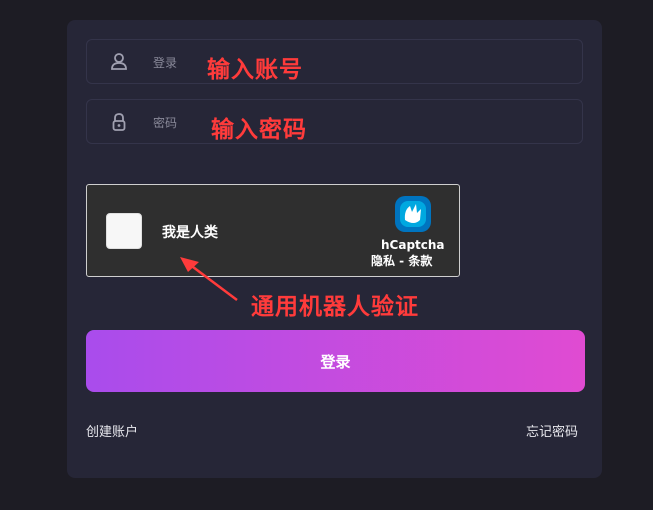 The image size is (653, 510). Describe the element at coordinates (413, 245) in the screenshot. I see `hcaptcha-brand: hCaptcha` at that location.